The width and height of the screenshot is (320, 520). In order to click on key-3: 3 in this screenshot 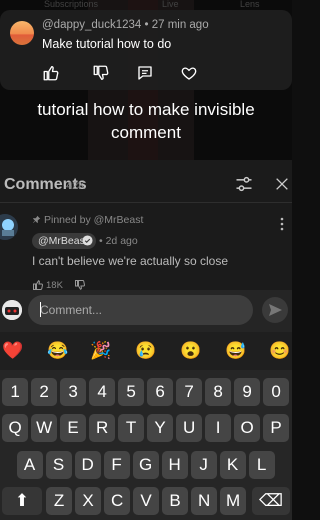, I will do `click(73, 392)`.